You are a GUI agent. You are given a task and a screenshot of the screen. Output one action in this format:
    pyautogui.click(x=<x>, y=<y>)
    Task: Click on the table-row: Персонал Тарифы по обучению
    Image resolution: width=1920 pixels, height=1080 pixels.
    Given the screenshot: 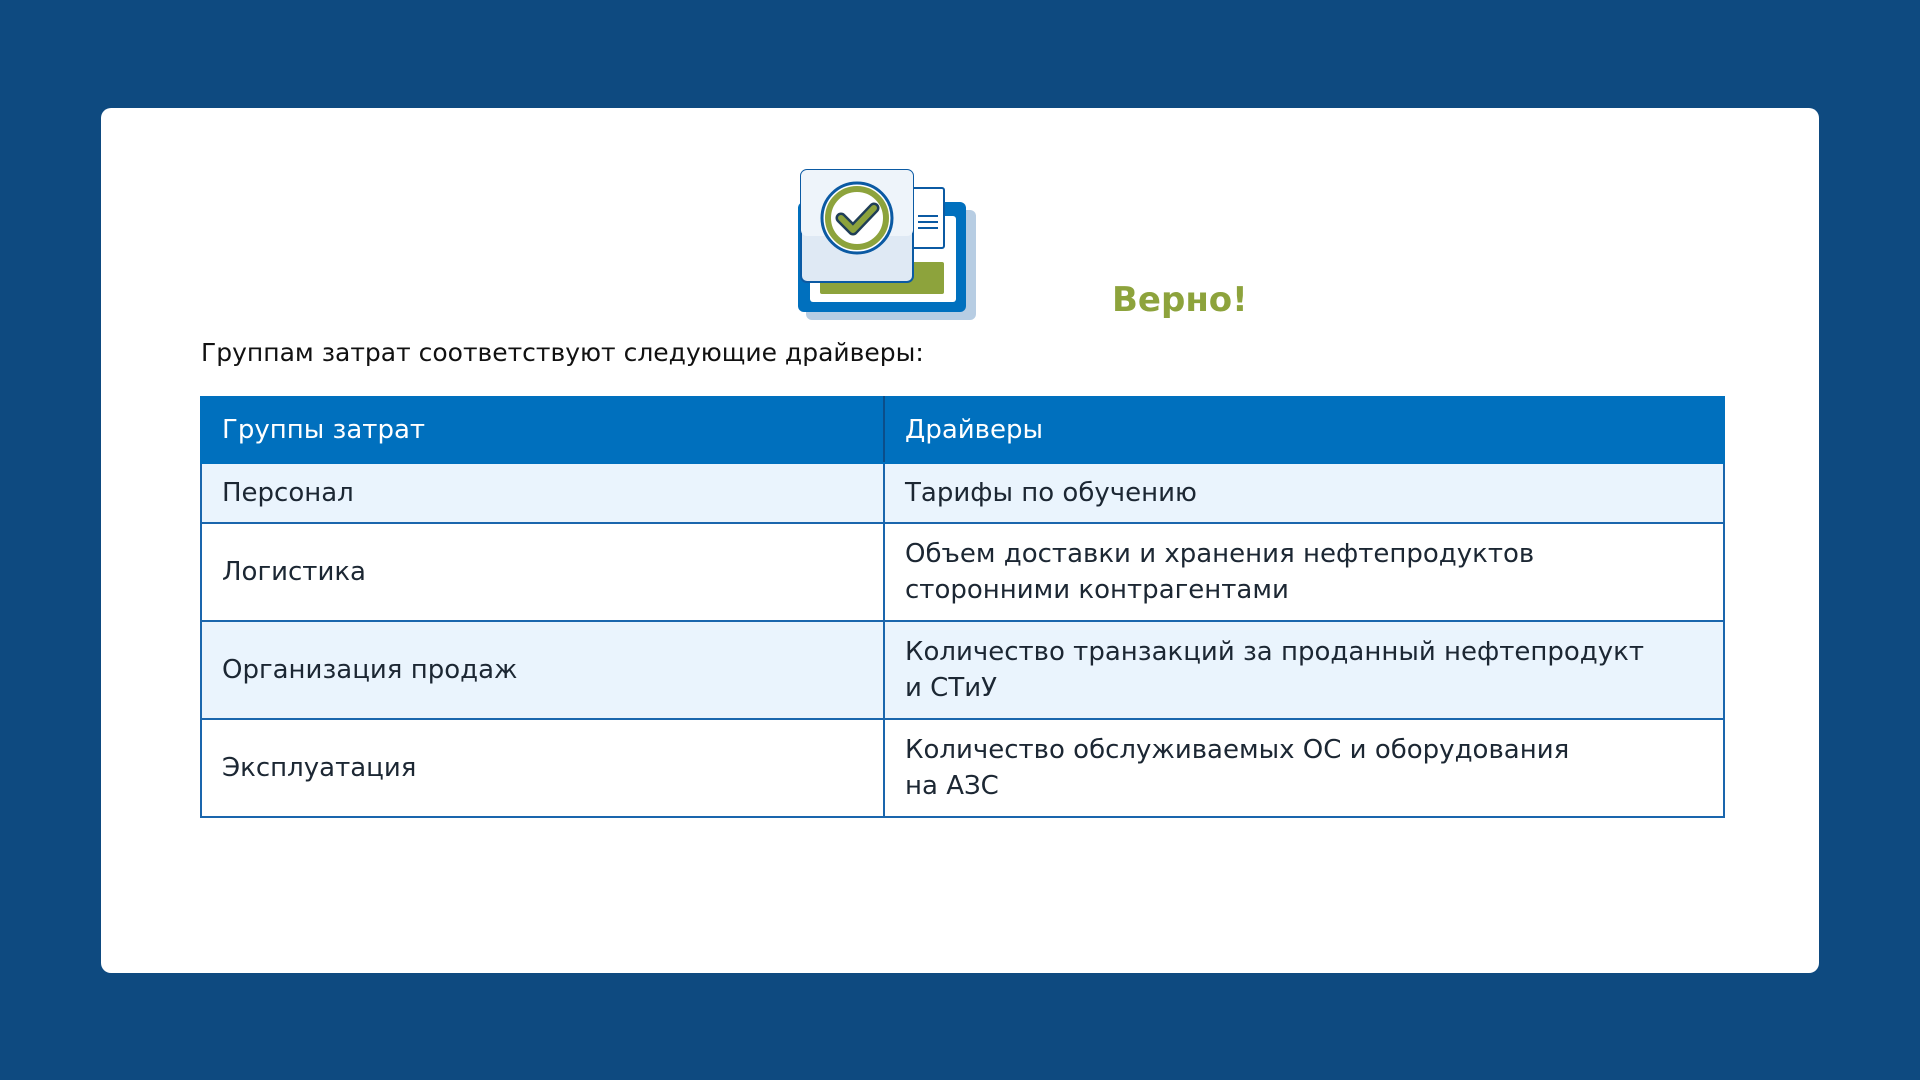 What is the action you would take?
    pyautogui.click(x=962, y=493)
    